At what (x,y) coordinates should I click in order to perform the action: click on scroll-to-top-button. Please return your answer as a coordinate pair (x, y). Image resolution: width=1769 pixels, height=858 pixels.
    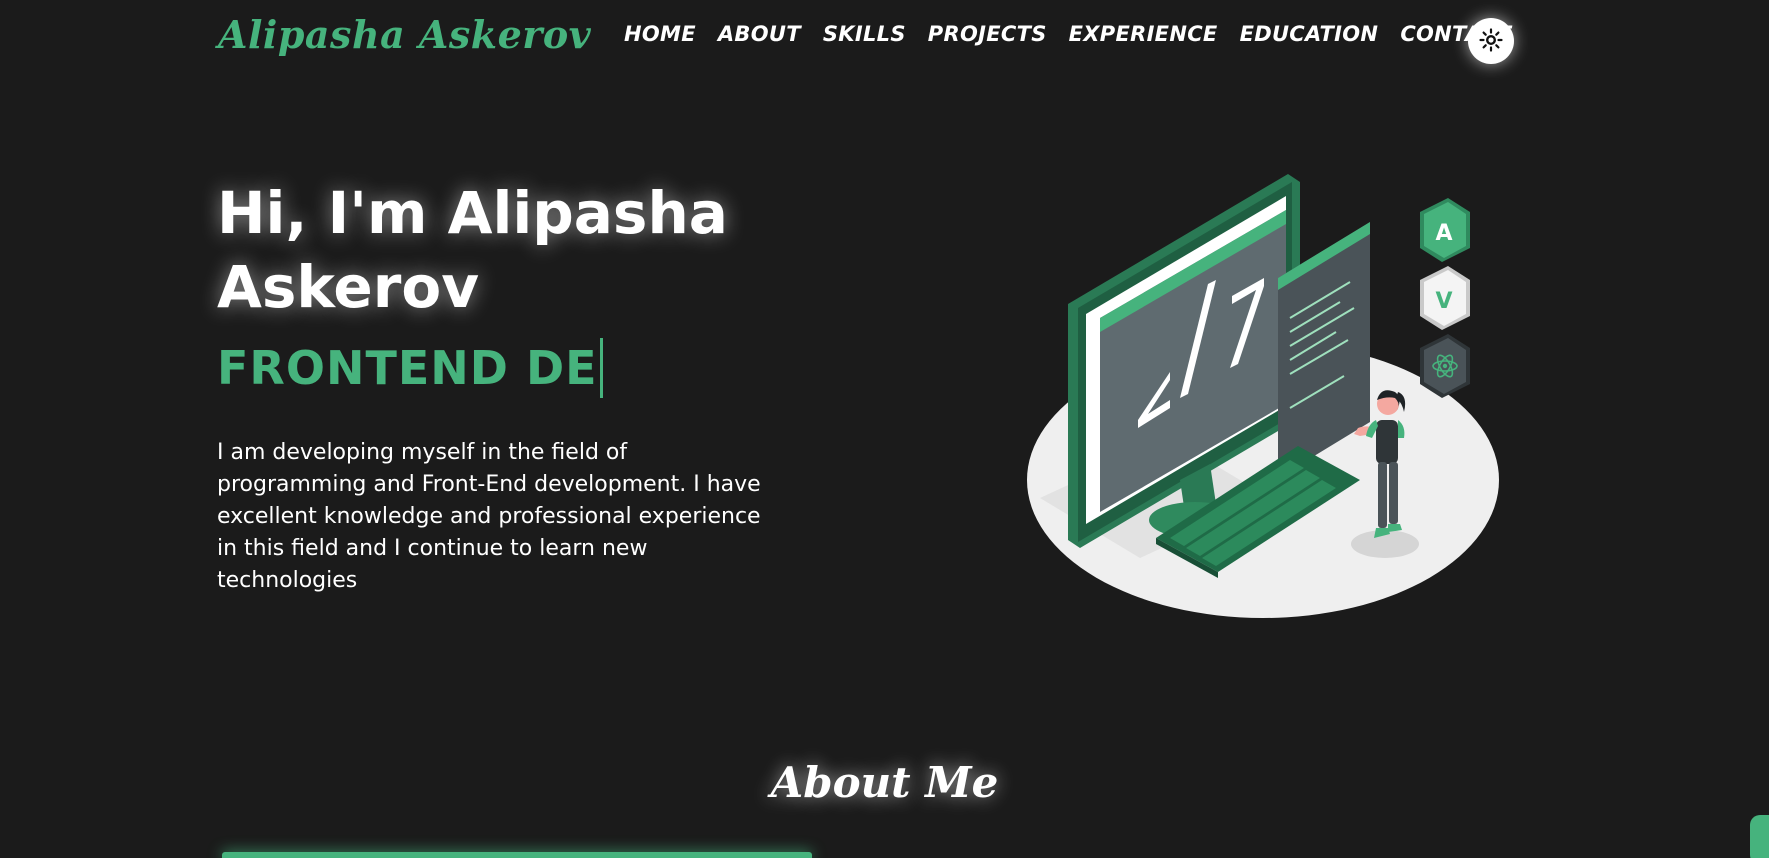
    Looking at the image, I should click on (1759, 836).